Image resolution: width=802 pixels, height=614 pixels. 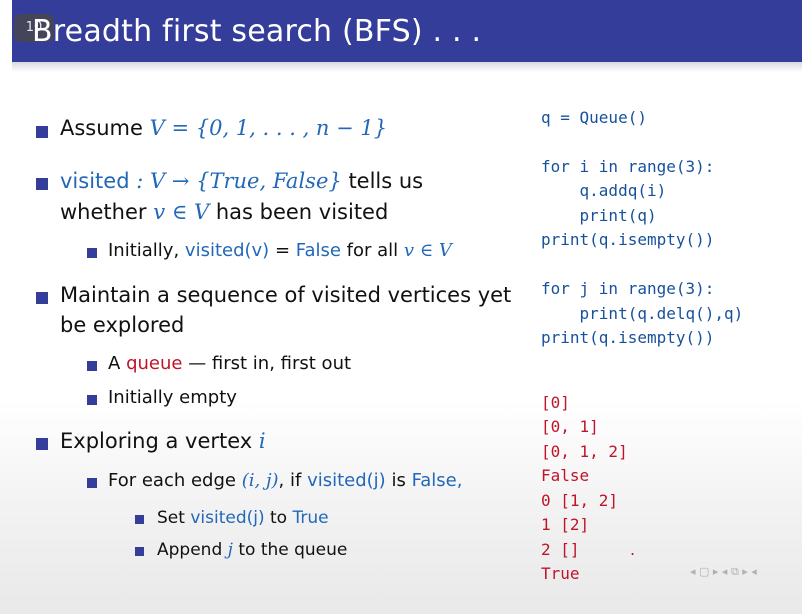 What do you see at coordinates (101, 128) in the screenshot?
I see `bullet-text: Assume` at bounding box center [101, 128].